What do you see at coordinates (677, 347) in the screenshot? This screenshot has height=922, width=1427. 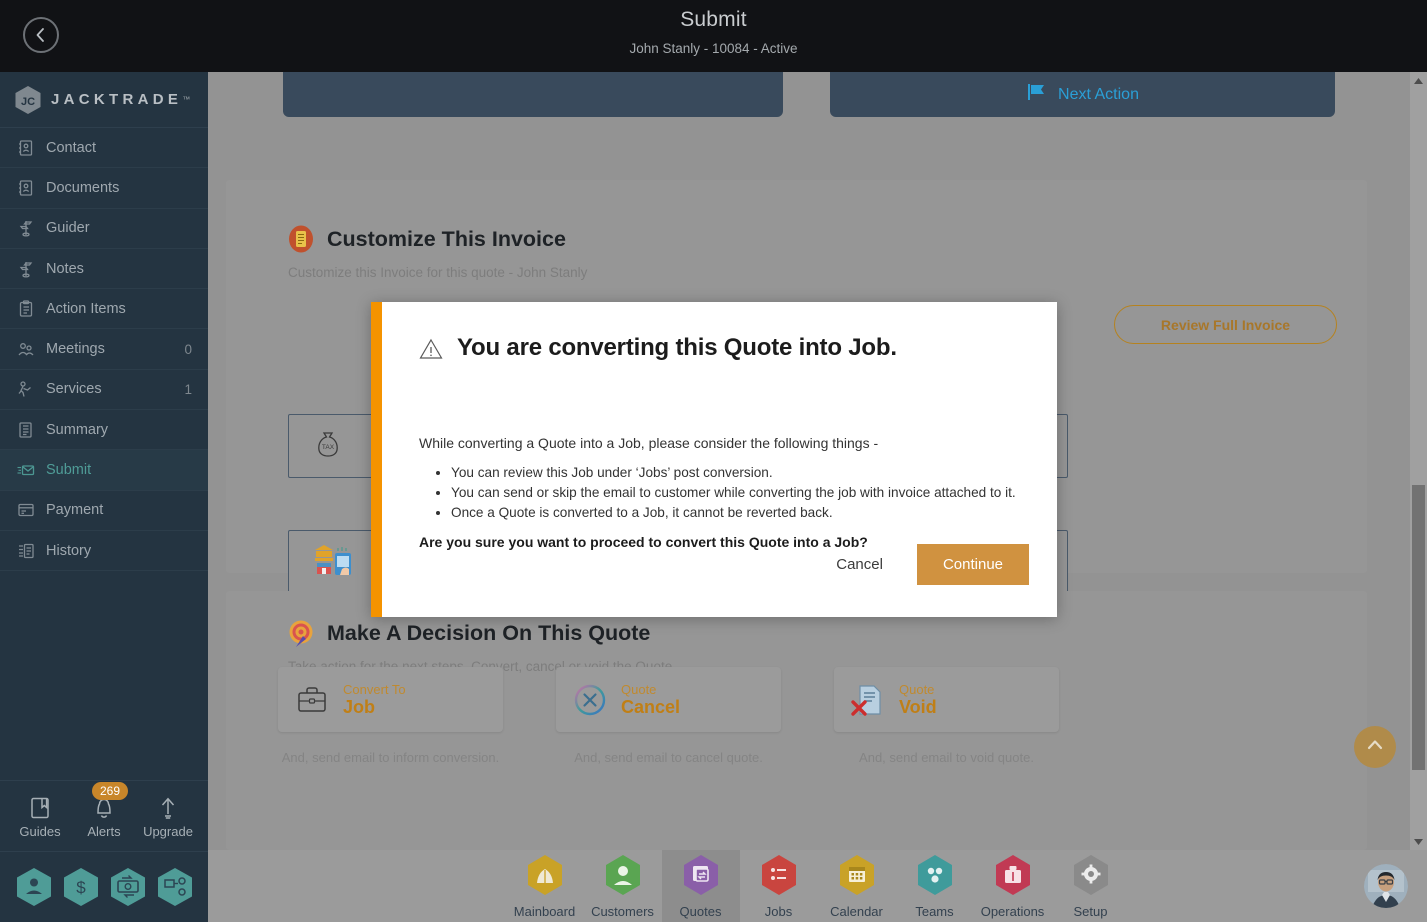 I see `modal-title: You are converting this Quote into Job.` at bounding box center [677, 347].